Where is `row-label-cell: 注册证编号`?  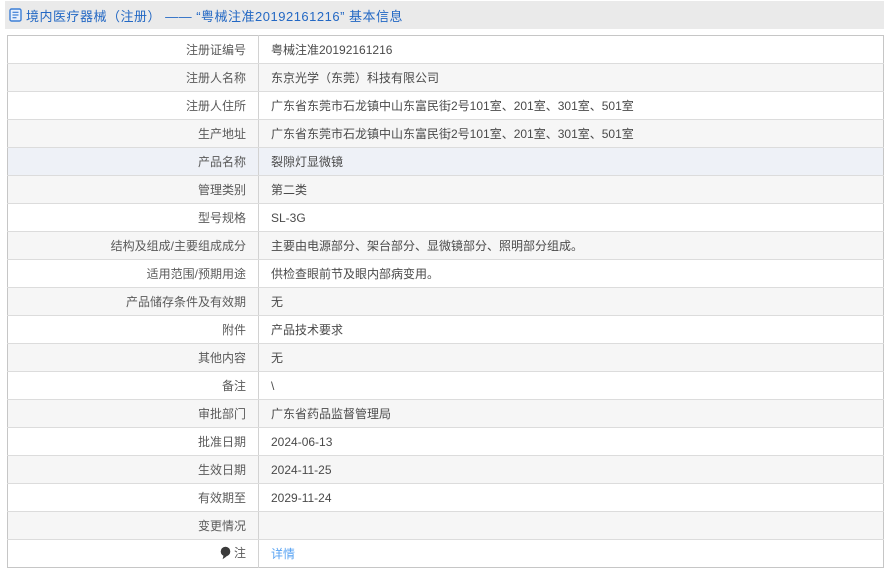 row-label-cell: 注册证编号 is located at coordinates (133, 49).